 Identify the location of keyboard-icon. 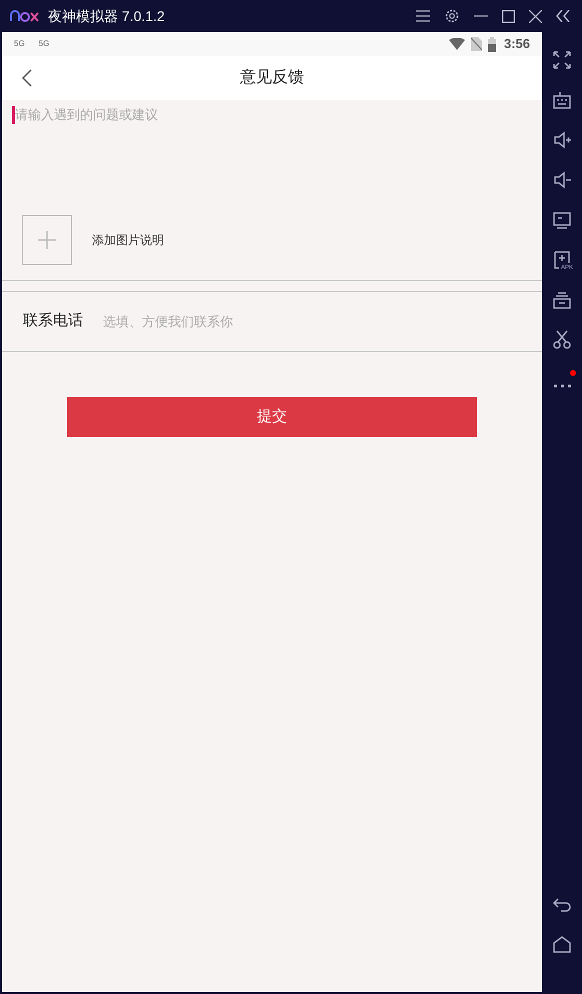
(562, 100).